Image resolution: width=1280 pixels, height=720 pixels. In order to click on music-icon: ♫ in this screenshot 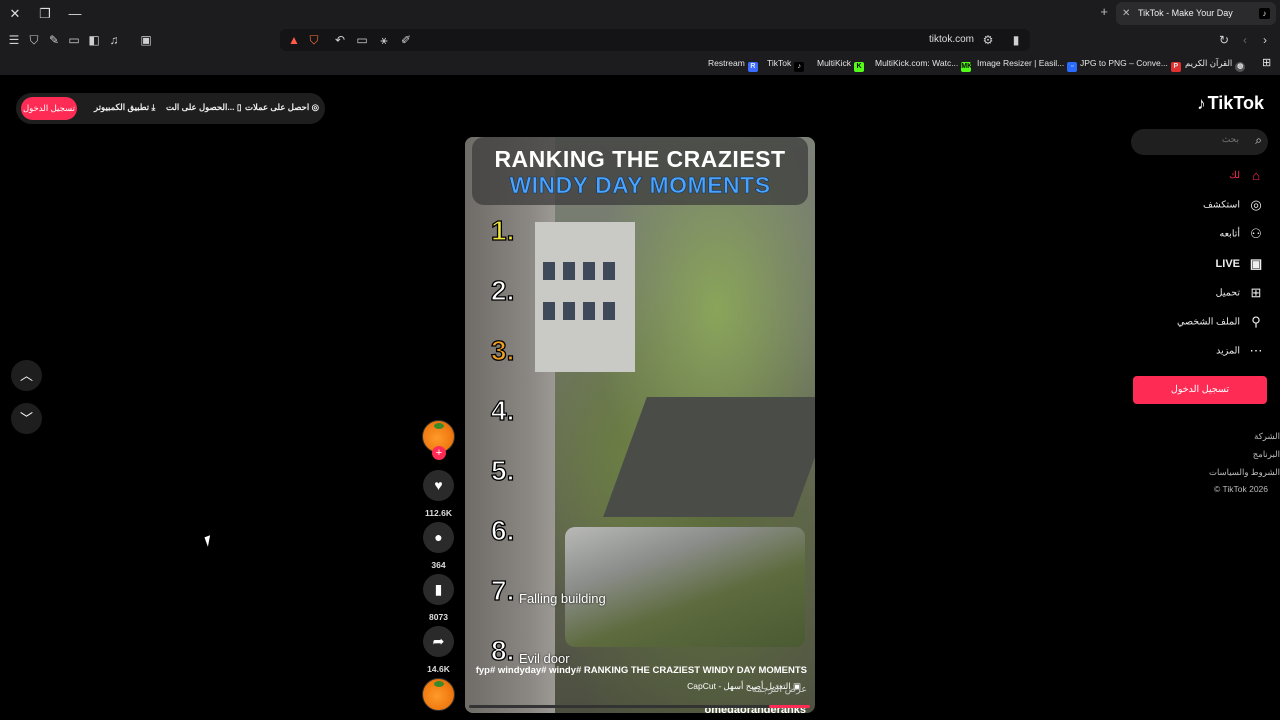, I will do `click(114, 40)`.